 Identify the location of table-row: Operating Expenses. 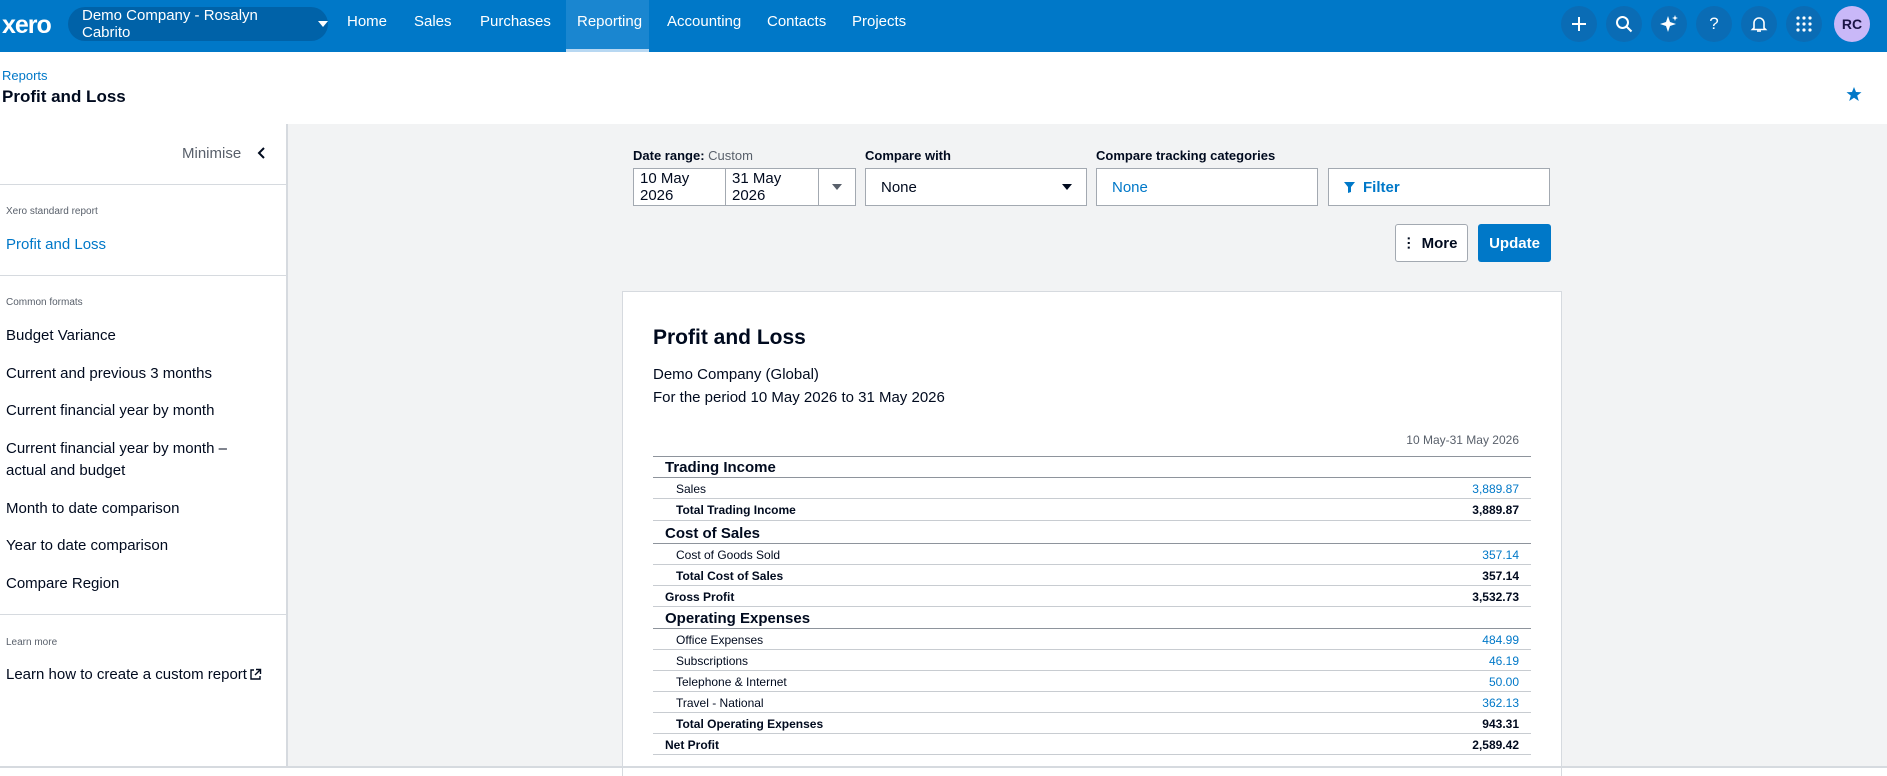
(1092, 618).